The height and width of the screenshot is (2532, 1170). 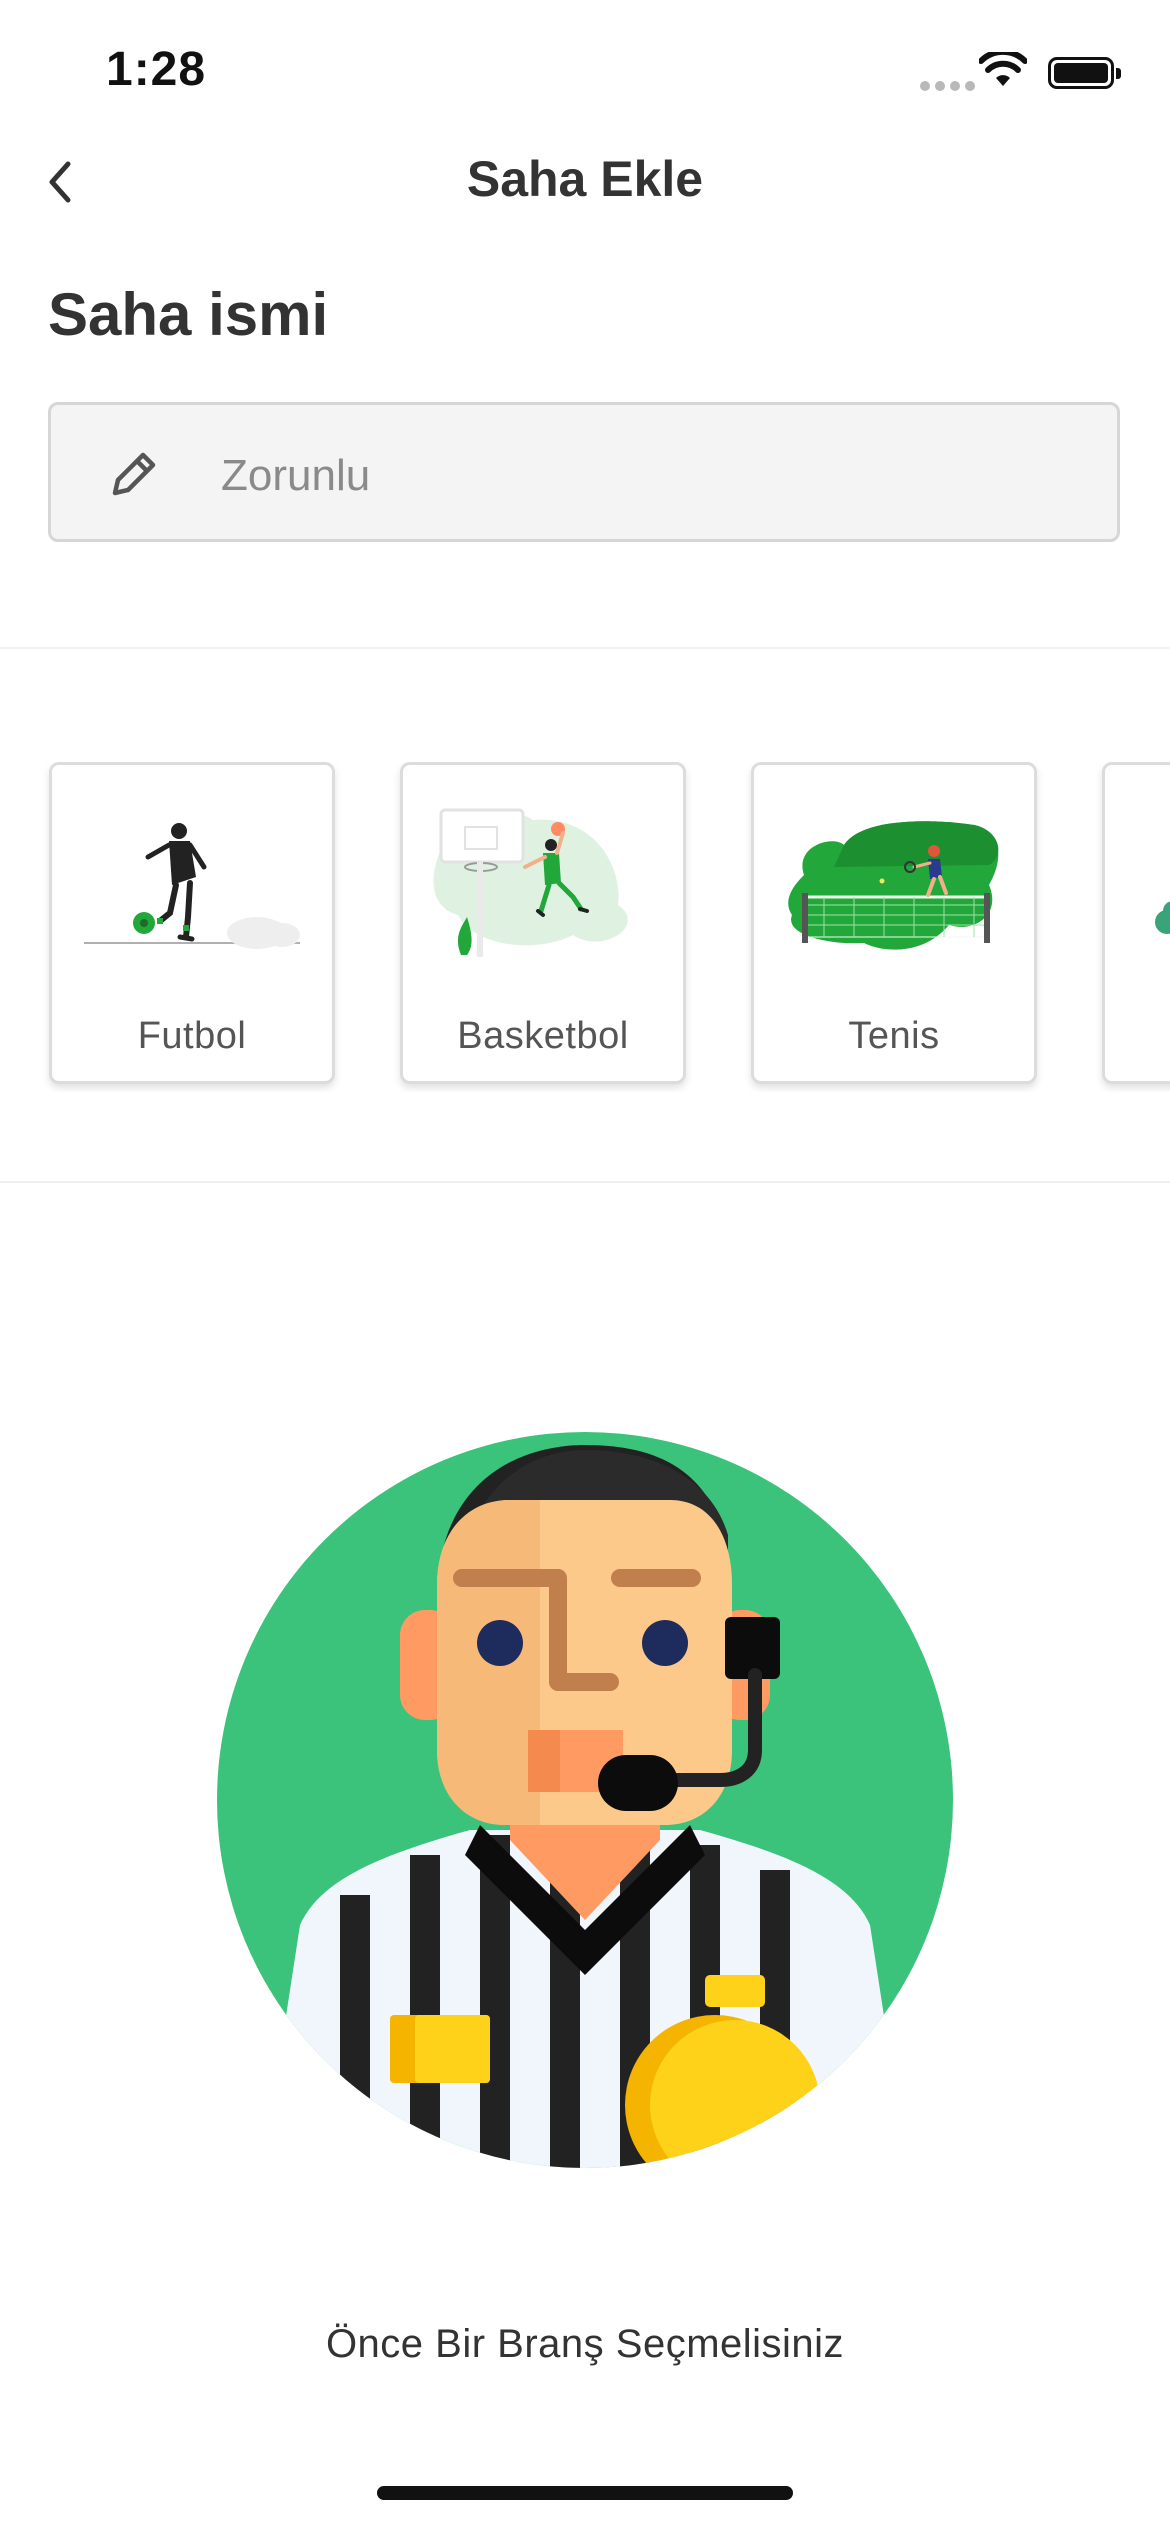 I want to click on sport-label: Basketbol, so click(x=543, y=1036).